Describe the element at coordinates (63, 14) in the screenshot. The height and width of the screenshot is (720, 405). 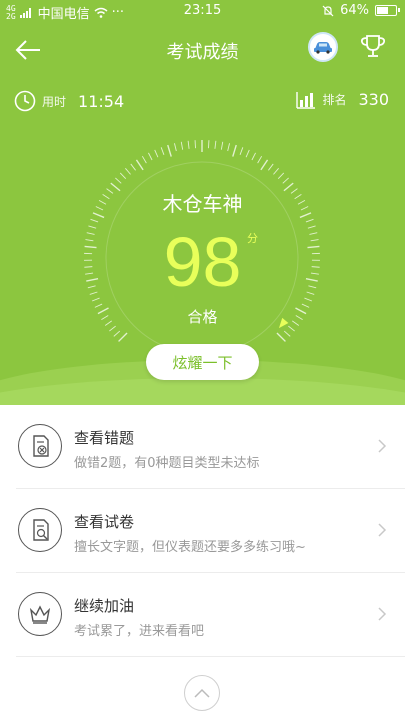
I see `carrier-name: 中国电信` at that location.